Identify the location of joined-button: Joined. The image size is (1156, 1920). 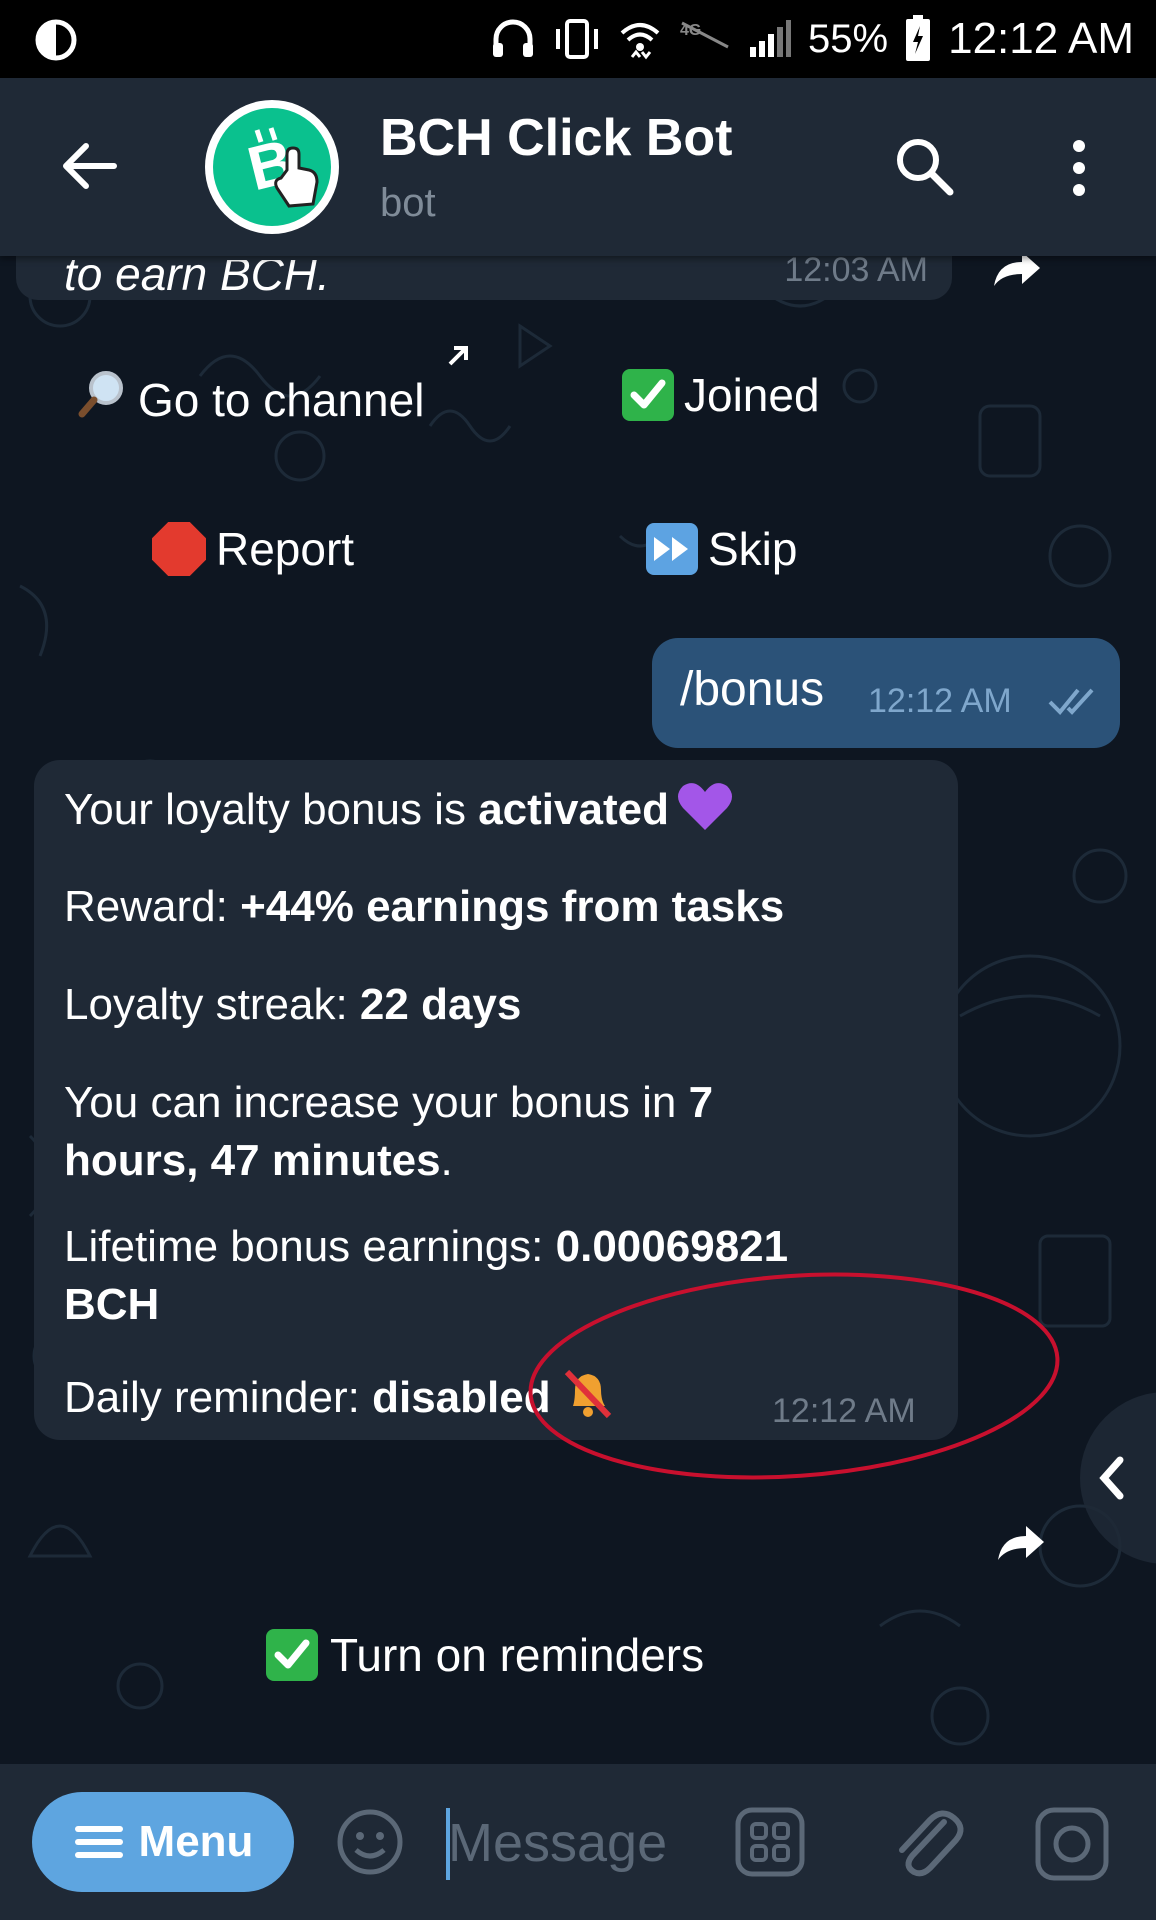
(721, 395).